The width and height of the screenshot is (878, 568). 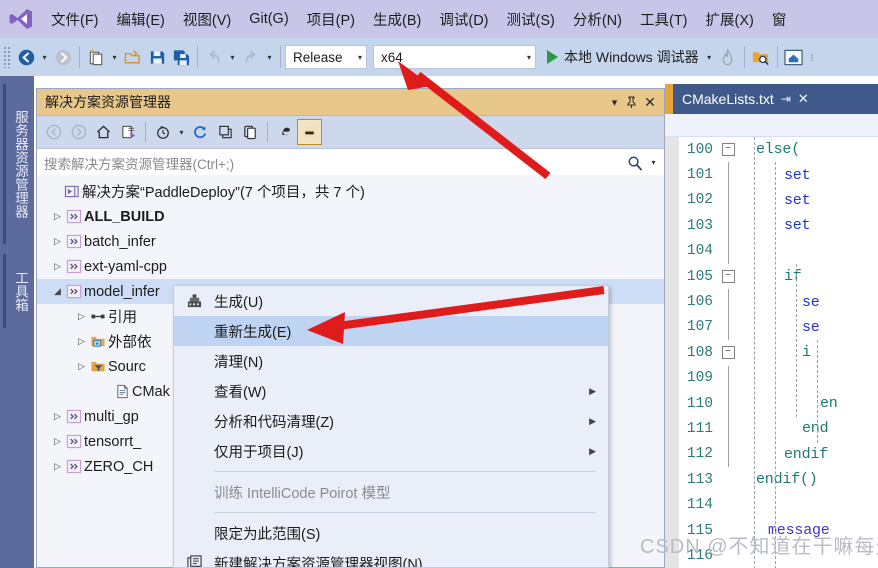 What do you see at coordinates (200, 132) in the screenshot?
I see `refresh-icon` at bounding box center [200, 132].